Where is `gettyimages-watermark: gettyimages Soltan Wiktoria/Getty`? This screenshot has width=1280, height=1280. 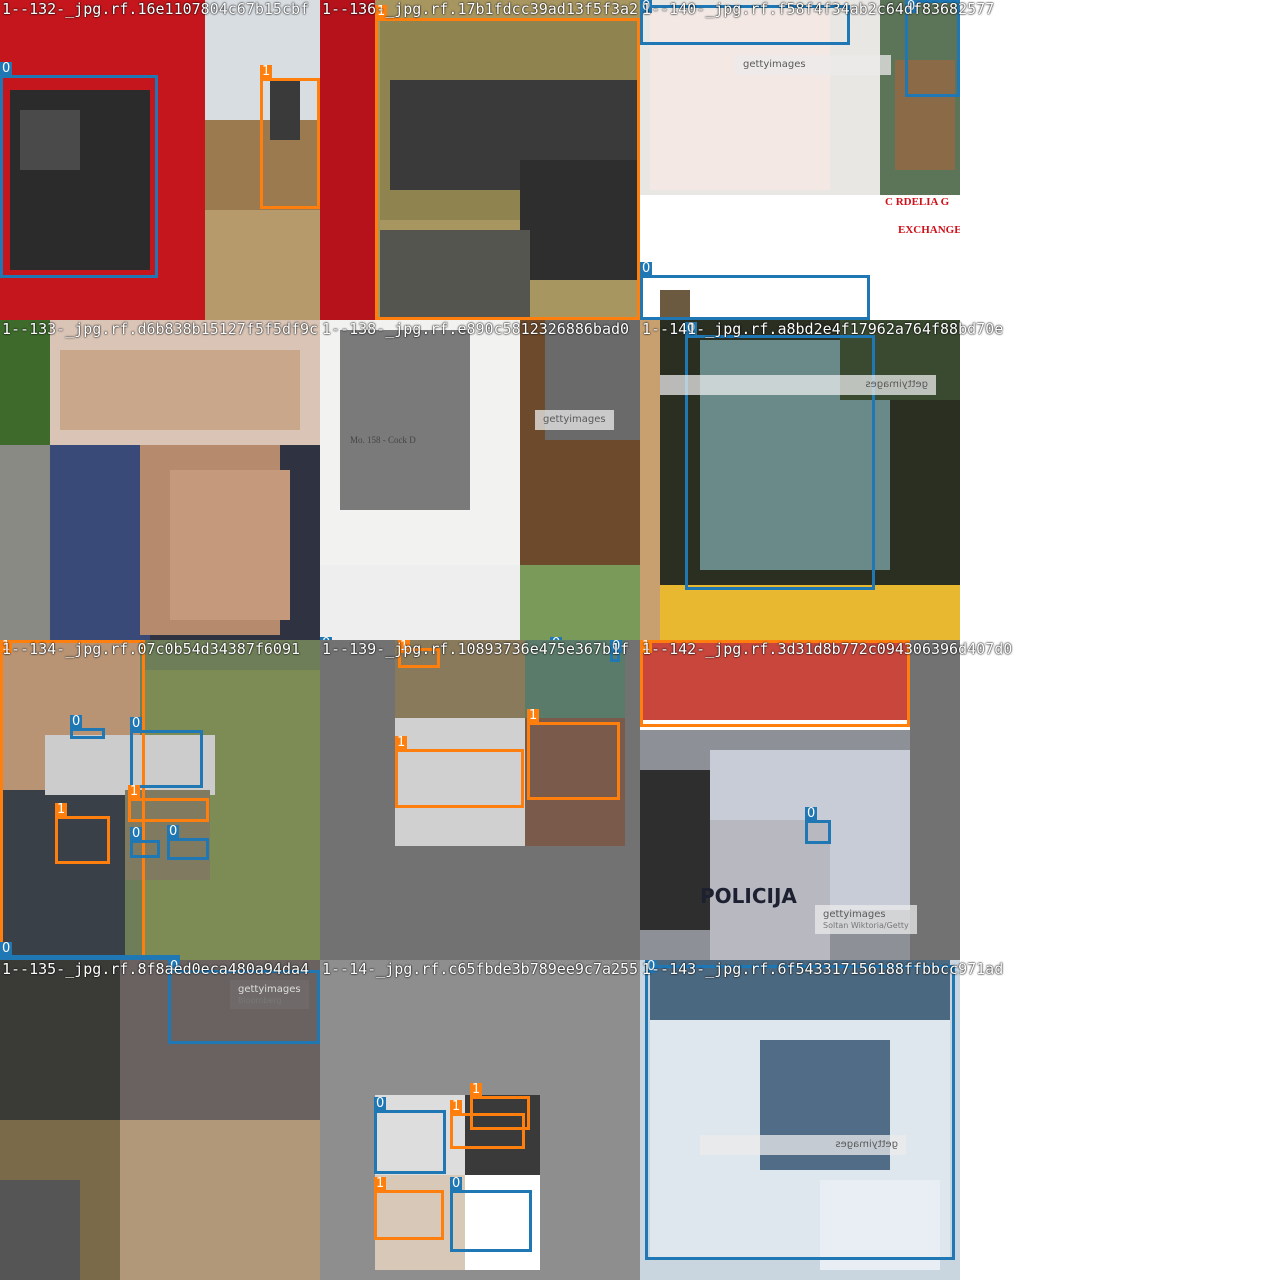 gettyimages-watermark: gettyimages Soltan Wiktoria/Getty is located at coordinates (866, 919).